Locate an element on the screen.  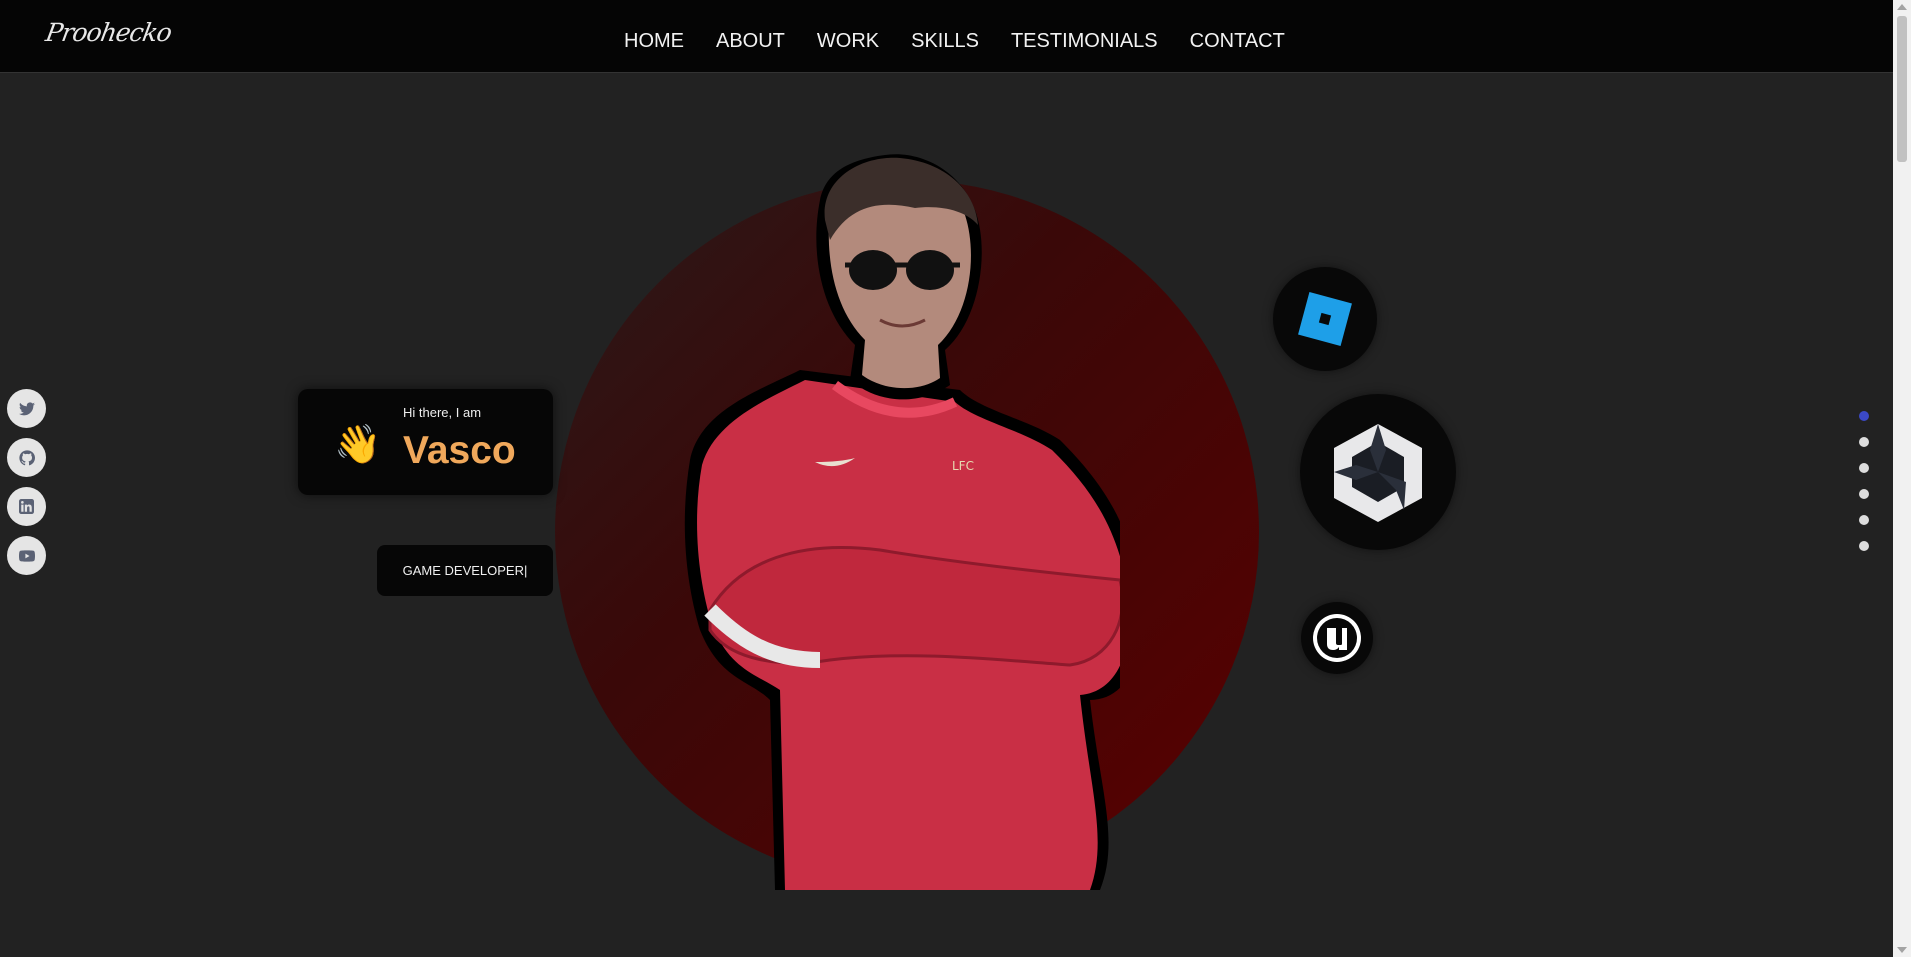
scroll-thumb is located at coordinates (1902, 89).